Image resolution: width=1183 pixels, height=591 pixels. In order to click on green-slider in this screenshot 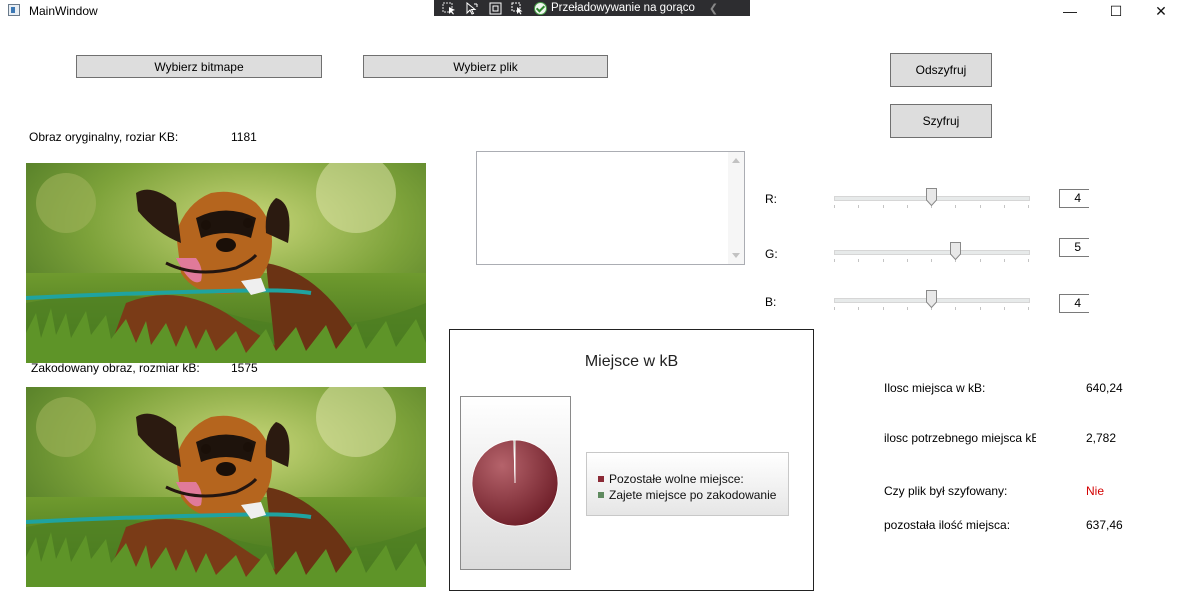, I will do `click(934, 253)`.